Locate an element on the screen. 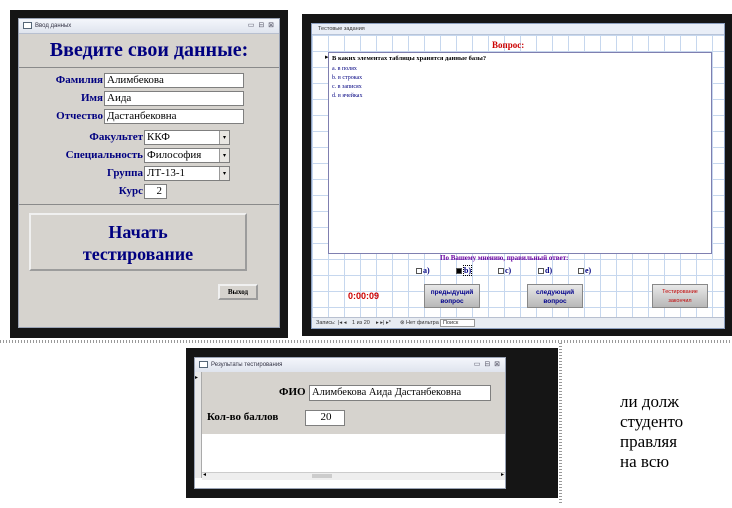 The width and height of the screenshot is (732, 508). checkbox-checked-icon is located at coordinates (459, 271).